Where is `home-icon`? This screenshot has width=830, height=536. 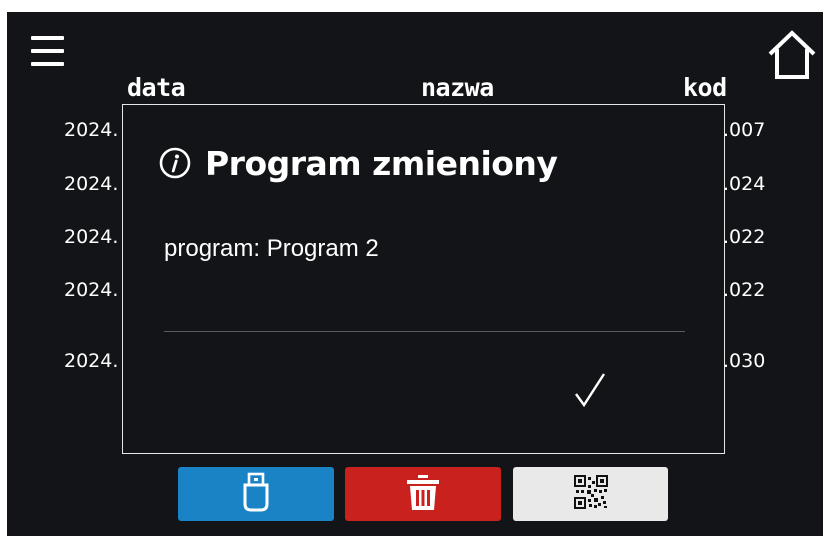 home-icon is located at coordinates (792, 55).